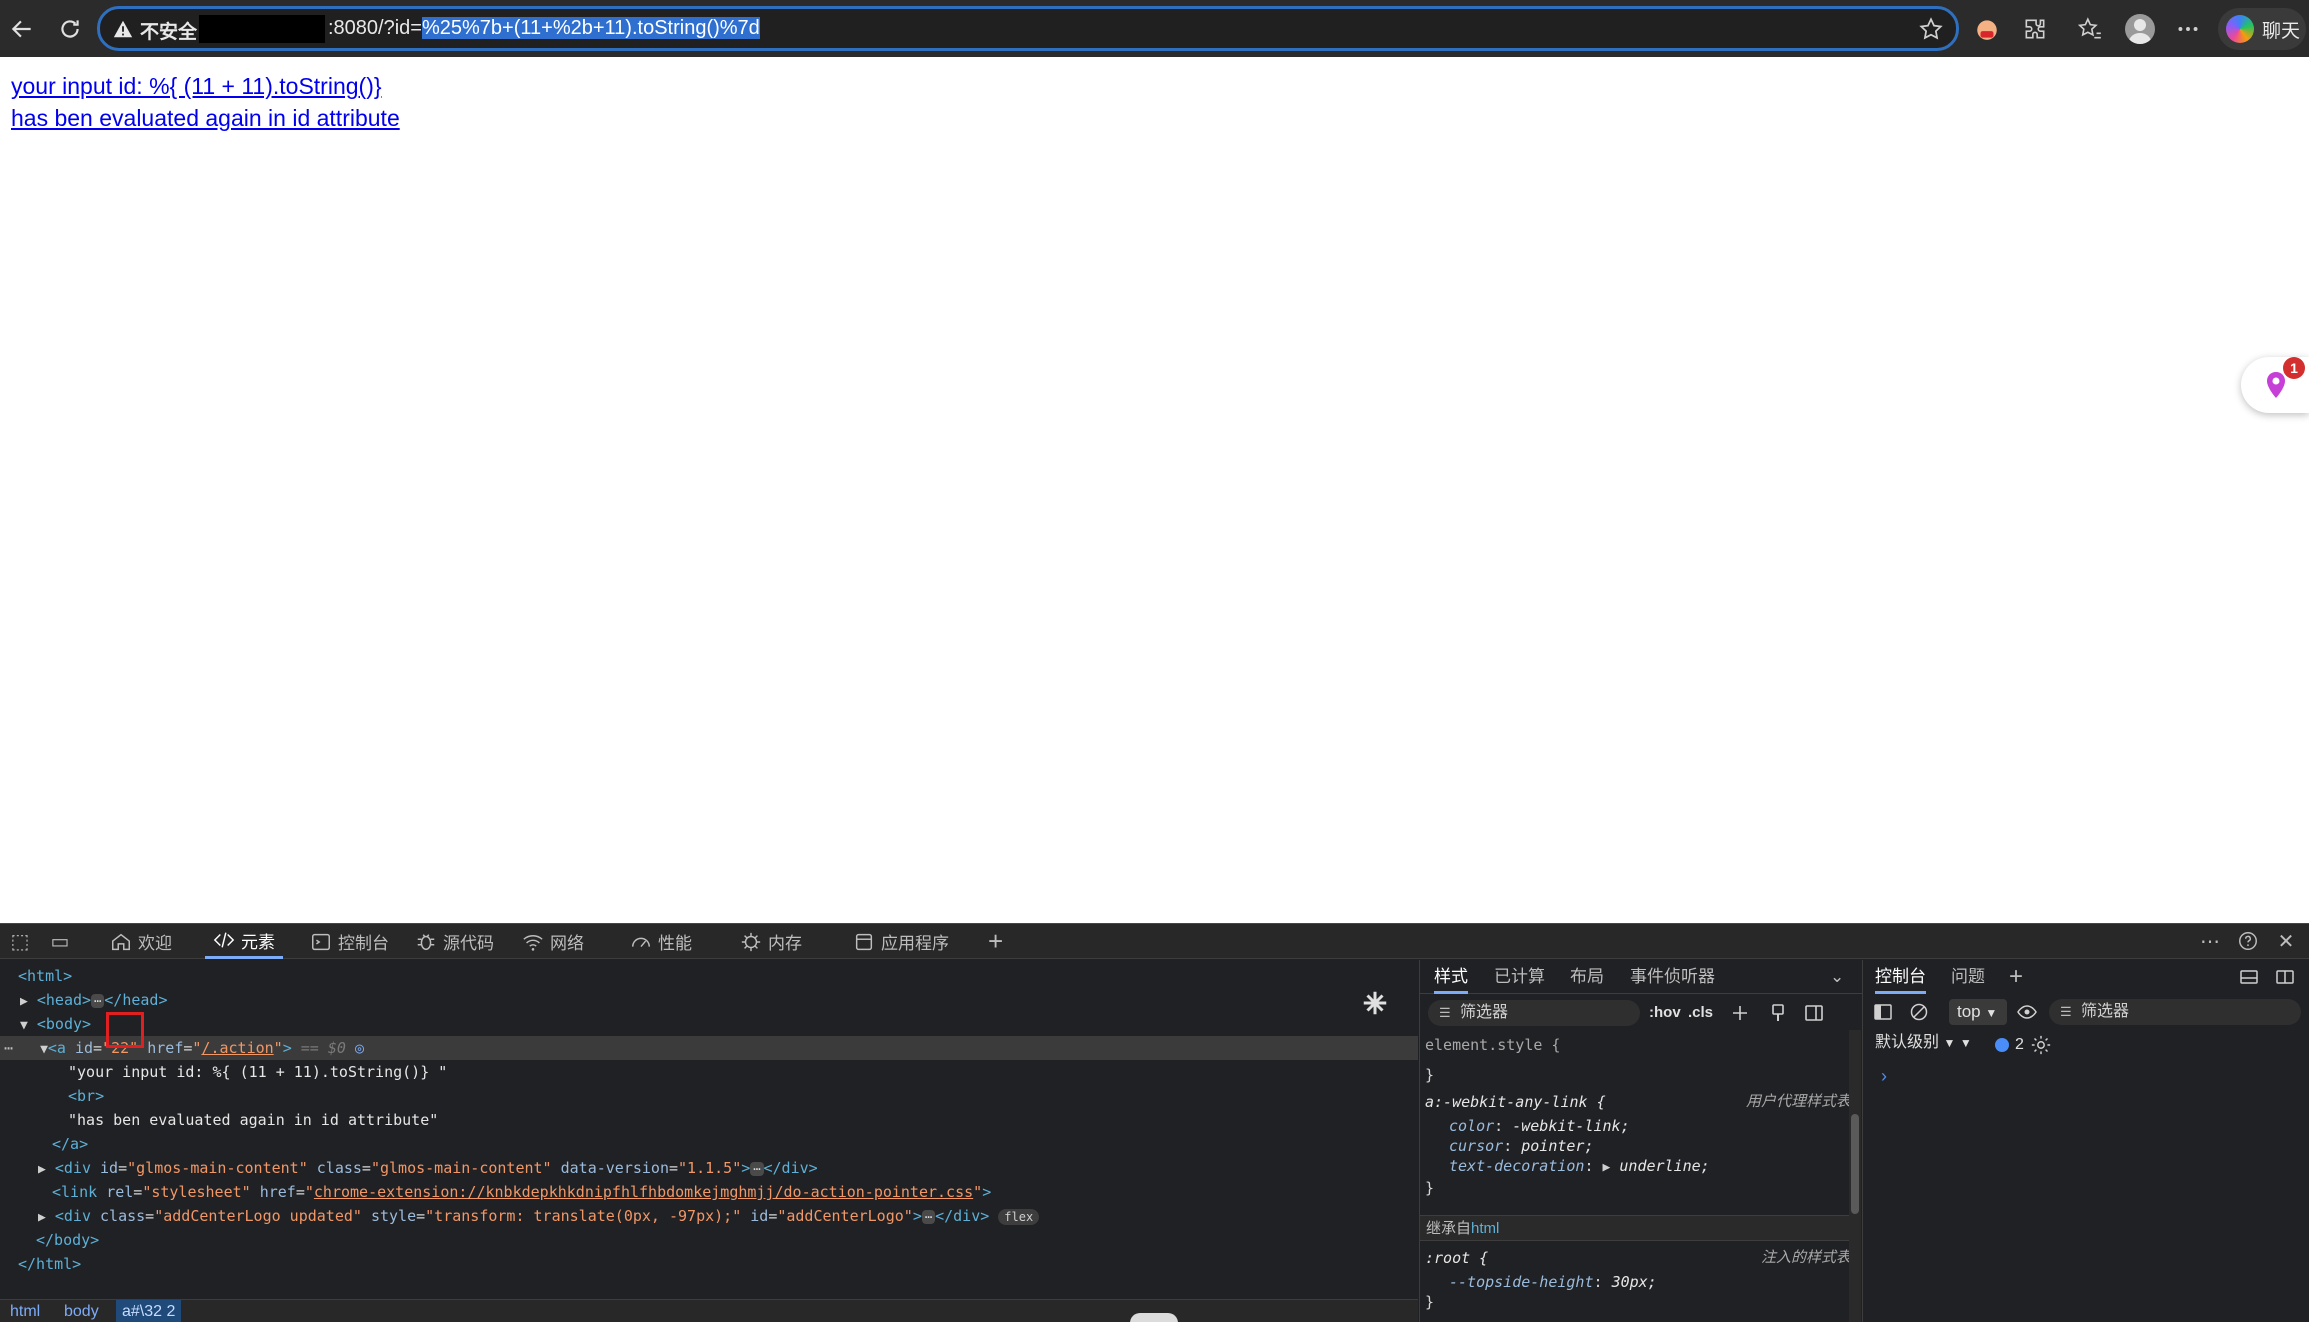 This screenshot has width=2309, height=1322. Describe the element at coordinates (1154, 1317) in the screenshot. I see `drawer-toggle-handle` at that location.